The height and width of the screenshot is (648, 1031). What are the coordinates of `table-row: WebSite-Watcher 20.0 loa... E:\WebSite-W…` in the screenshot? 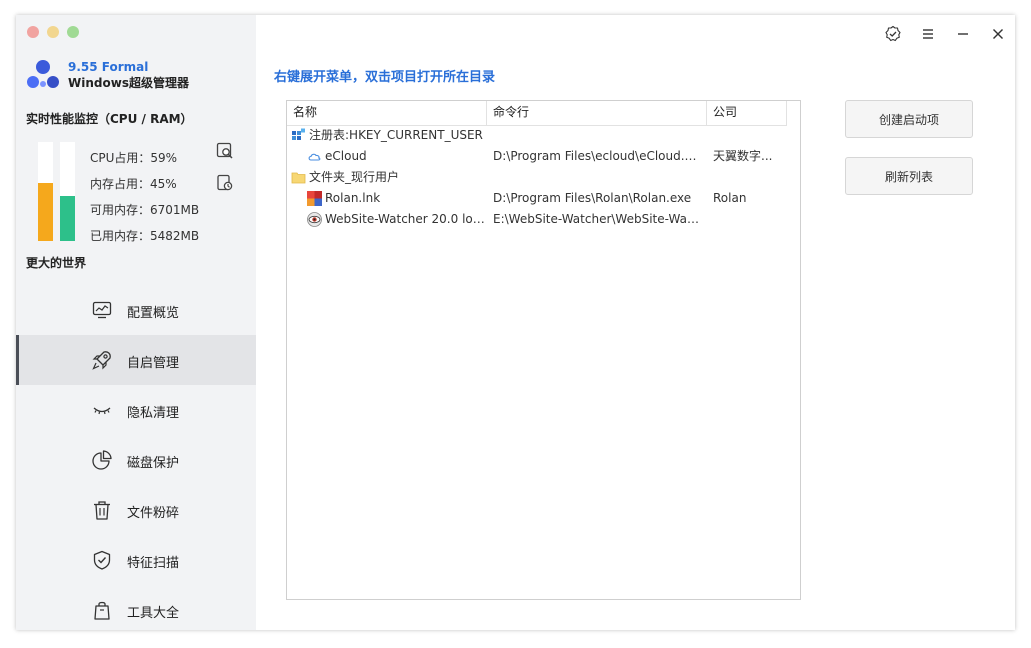 It's located at (543, 219).